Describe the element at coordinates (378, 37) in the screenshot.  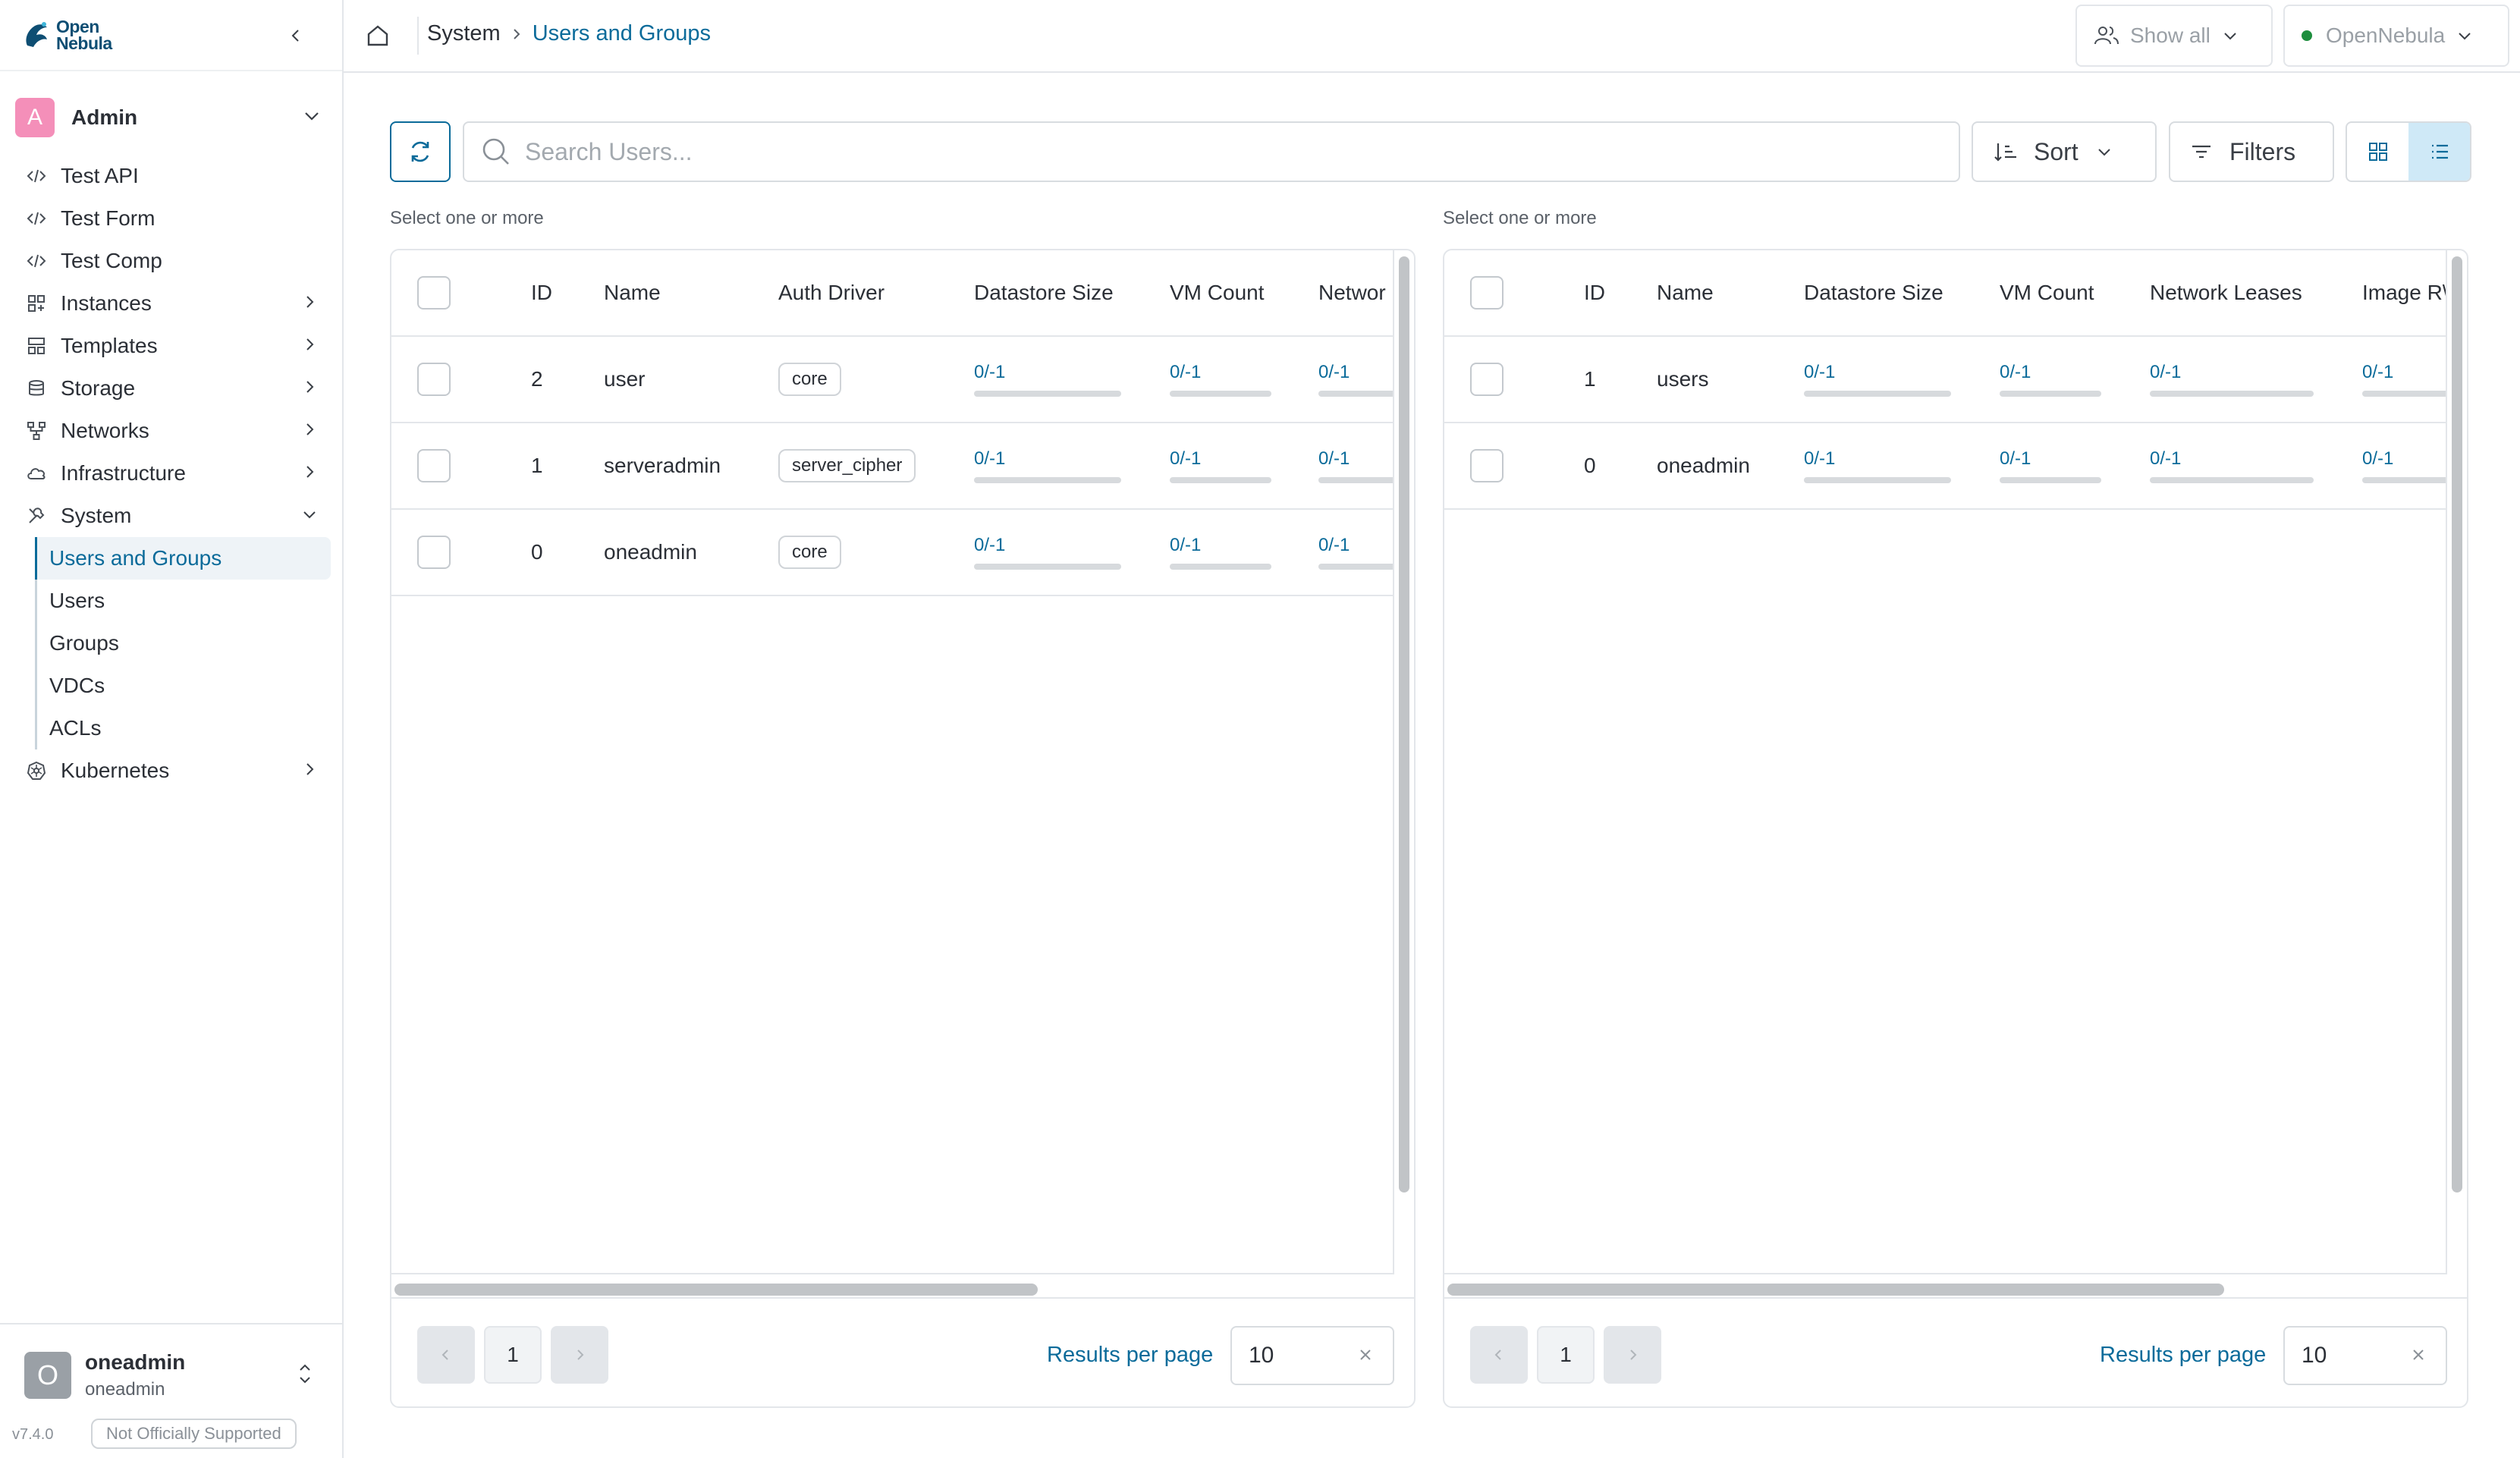
I see `home-button` at that location.